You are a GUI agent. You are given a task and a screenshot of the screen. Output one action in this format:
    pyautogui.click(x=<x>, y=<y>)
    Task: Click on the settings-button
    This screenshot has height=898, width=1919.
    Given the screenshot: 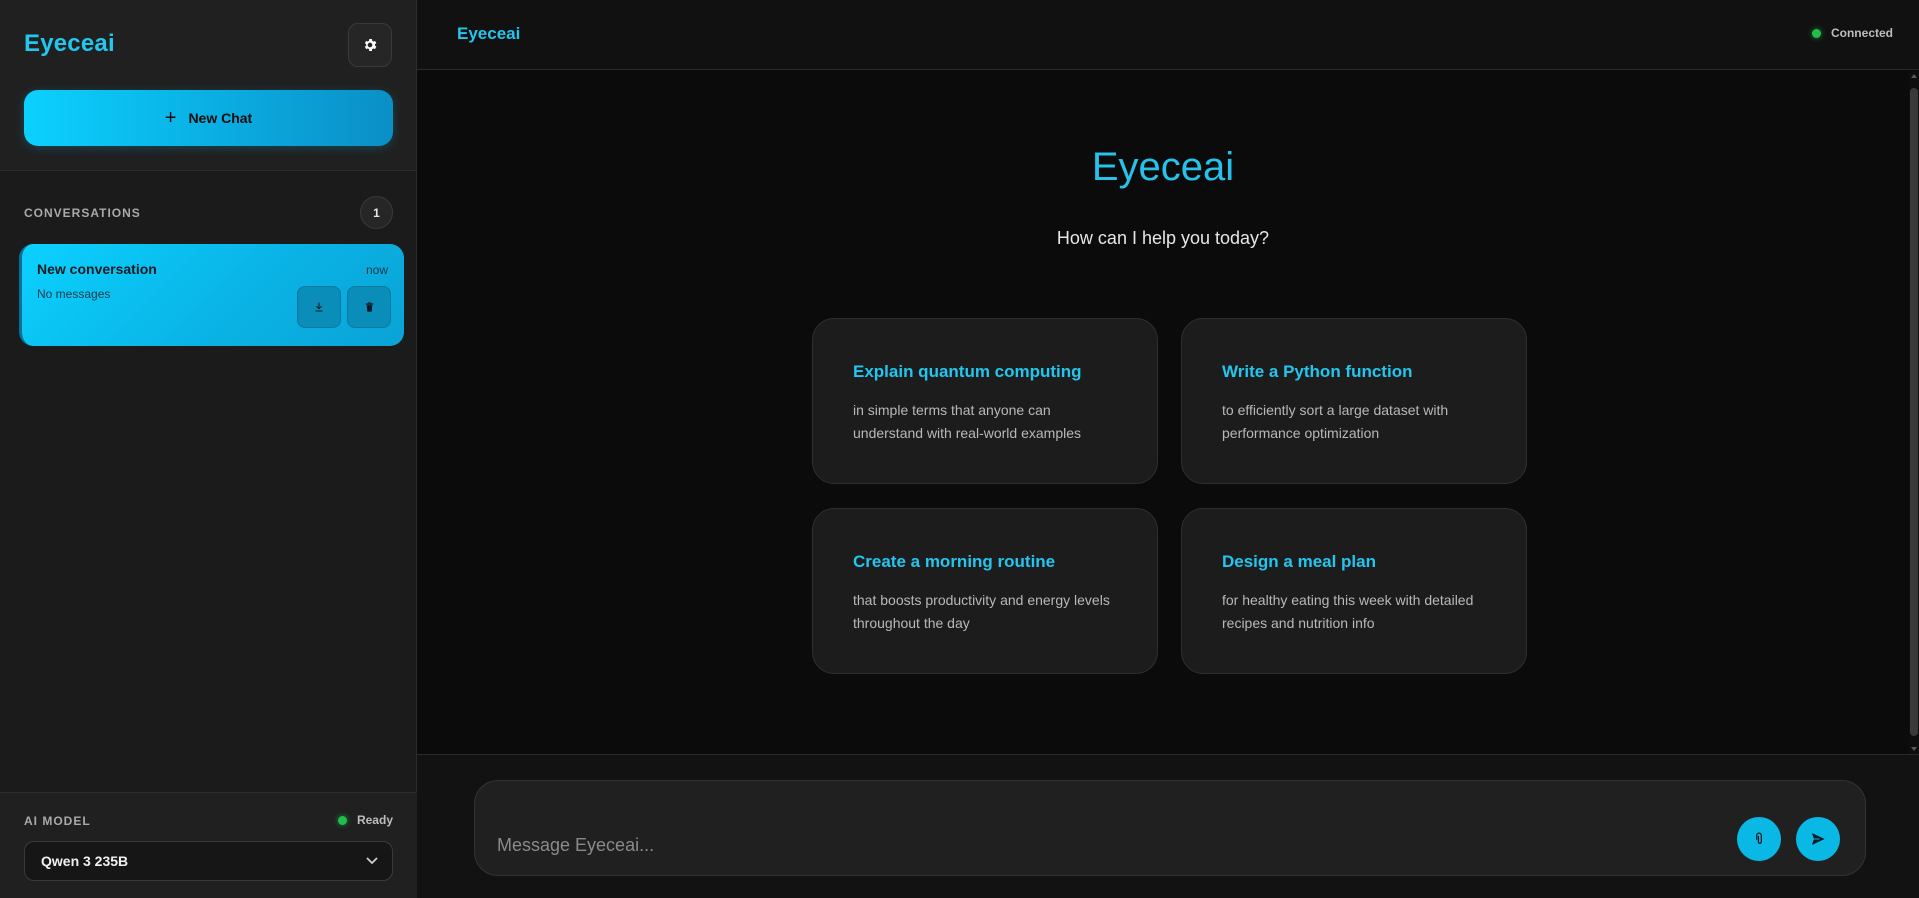 What is the action you would take?
    pyautogui.click(x=370, y=45)
    